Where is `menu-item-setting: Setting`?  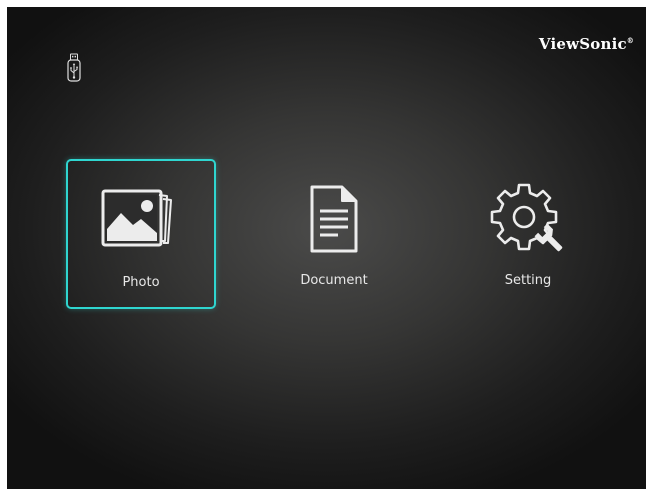 menu-item-setting: Setting is located at coordinates (528, 234).